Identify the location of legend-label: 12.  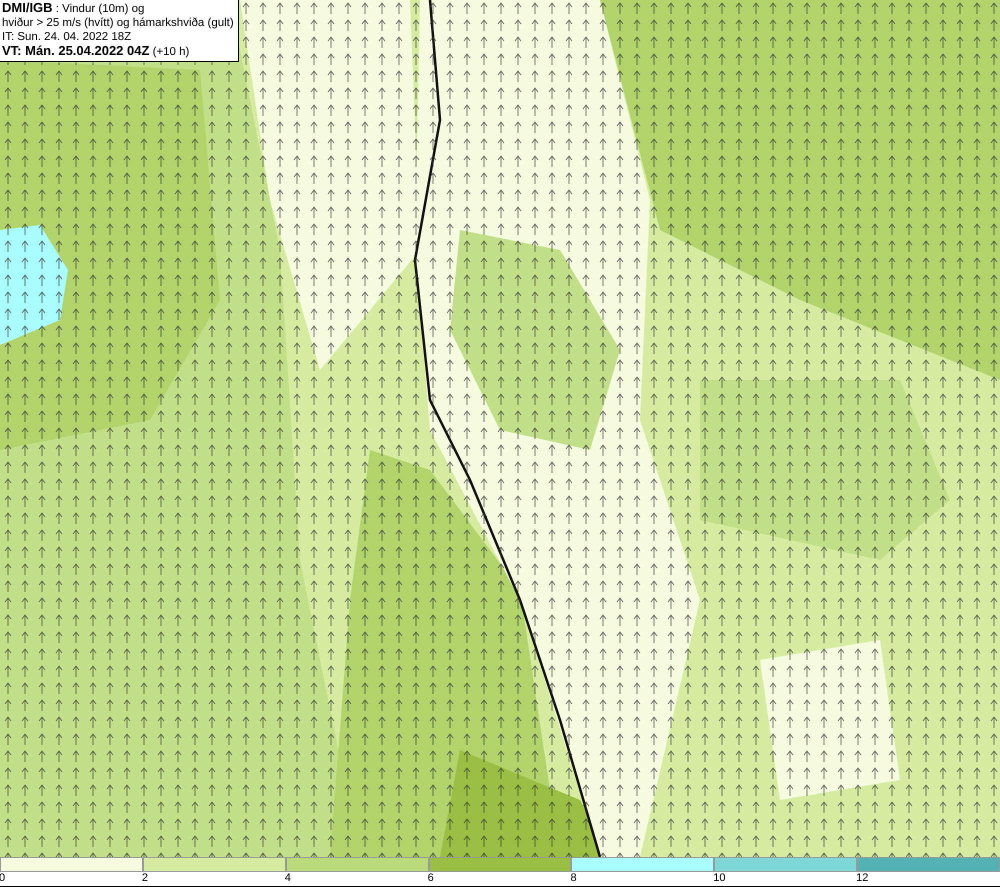
(862, 878).